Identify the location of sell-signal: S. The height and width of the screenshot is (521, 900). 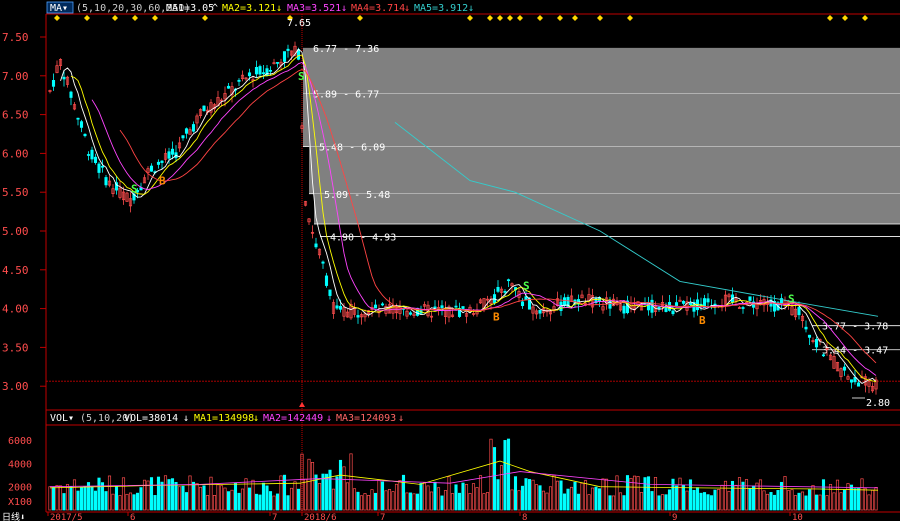
(791, 299).